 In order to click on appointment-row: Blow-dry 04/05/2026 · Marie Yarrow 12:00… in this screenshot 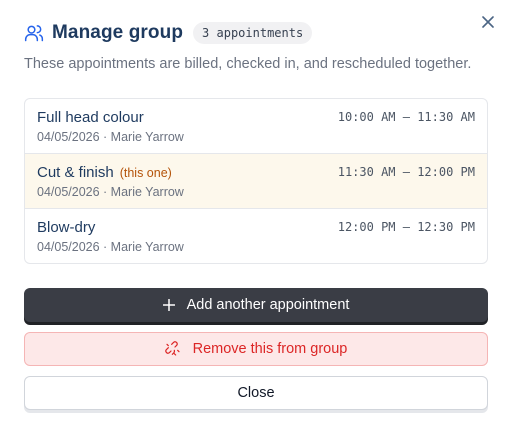, I will do `click(256, 236)`.